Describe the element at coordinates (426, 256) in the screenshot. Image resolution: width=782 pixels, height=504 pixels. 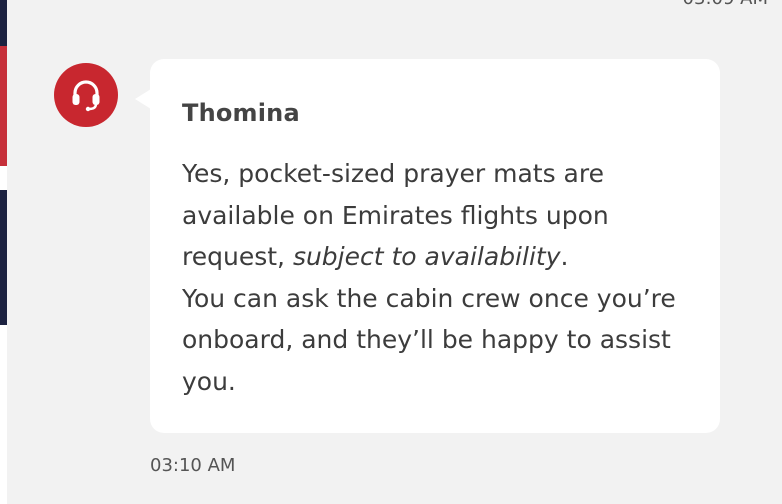
I see `message-text-italic: subject to availability` at that location.